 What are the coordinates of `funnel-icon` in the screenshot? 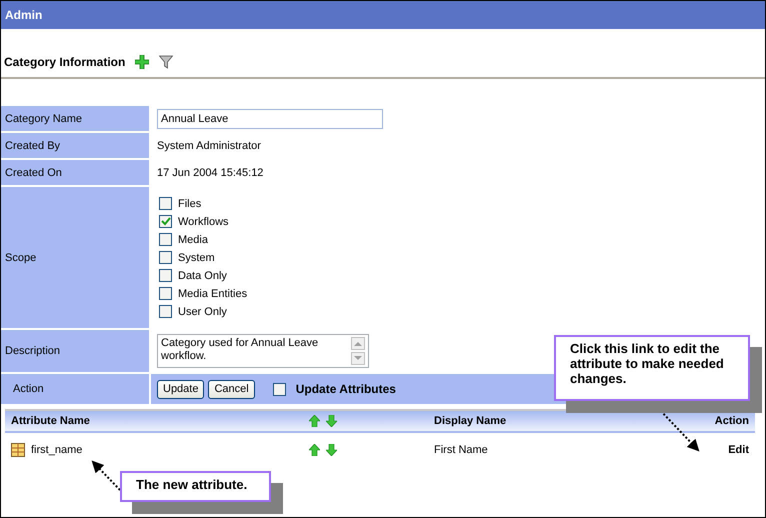 It's located at (166, 62).